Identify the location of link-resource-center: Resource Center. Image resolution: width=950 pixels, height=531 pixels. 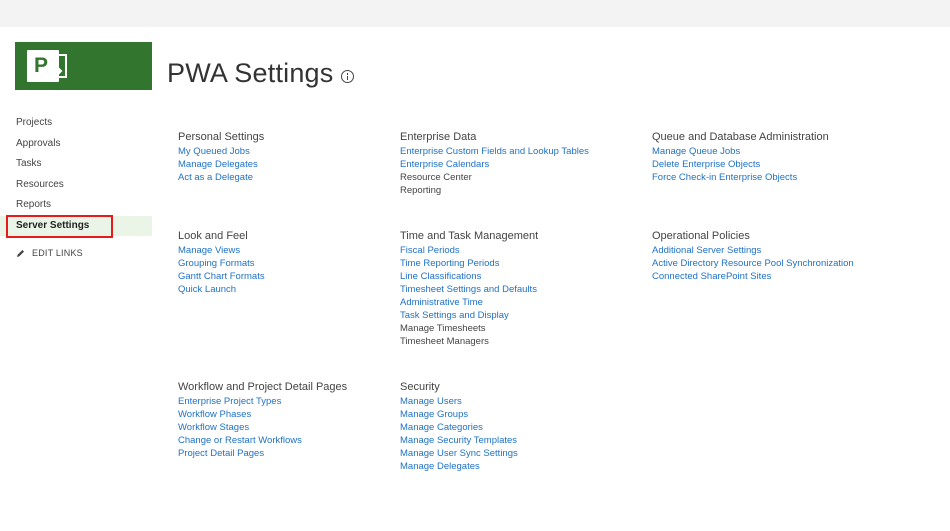
(494, 177).